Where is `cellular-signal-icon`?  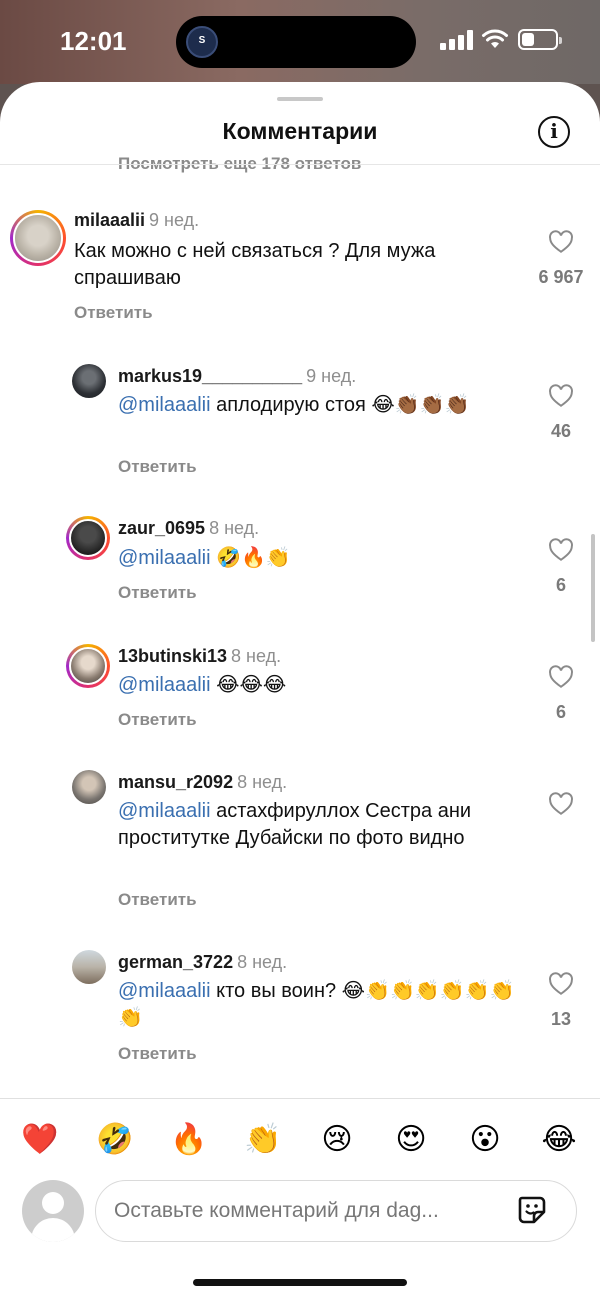 cellular-signal-icon is located at coordinates (457, 40).